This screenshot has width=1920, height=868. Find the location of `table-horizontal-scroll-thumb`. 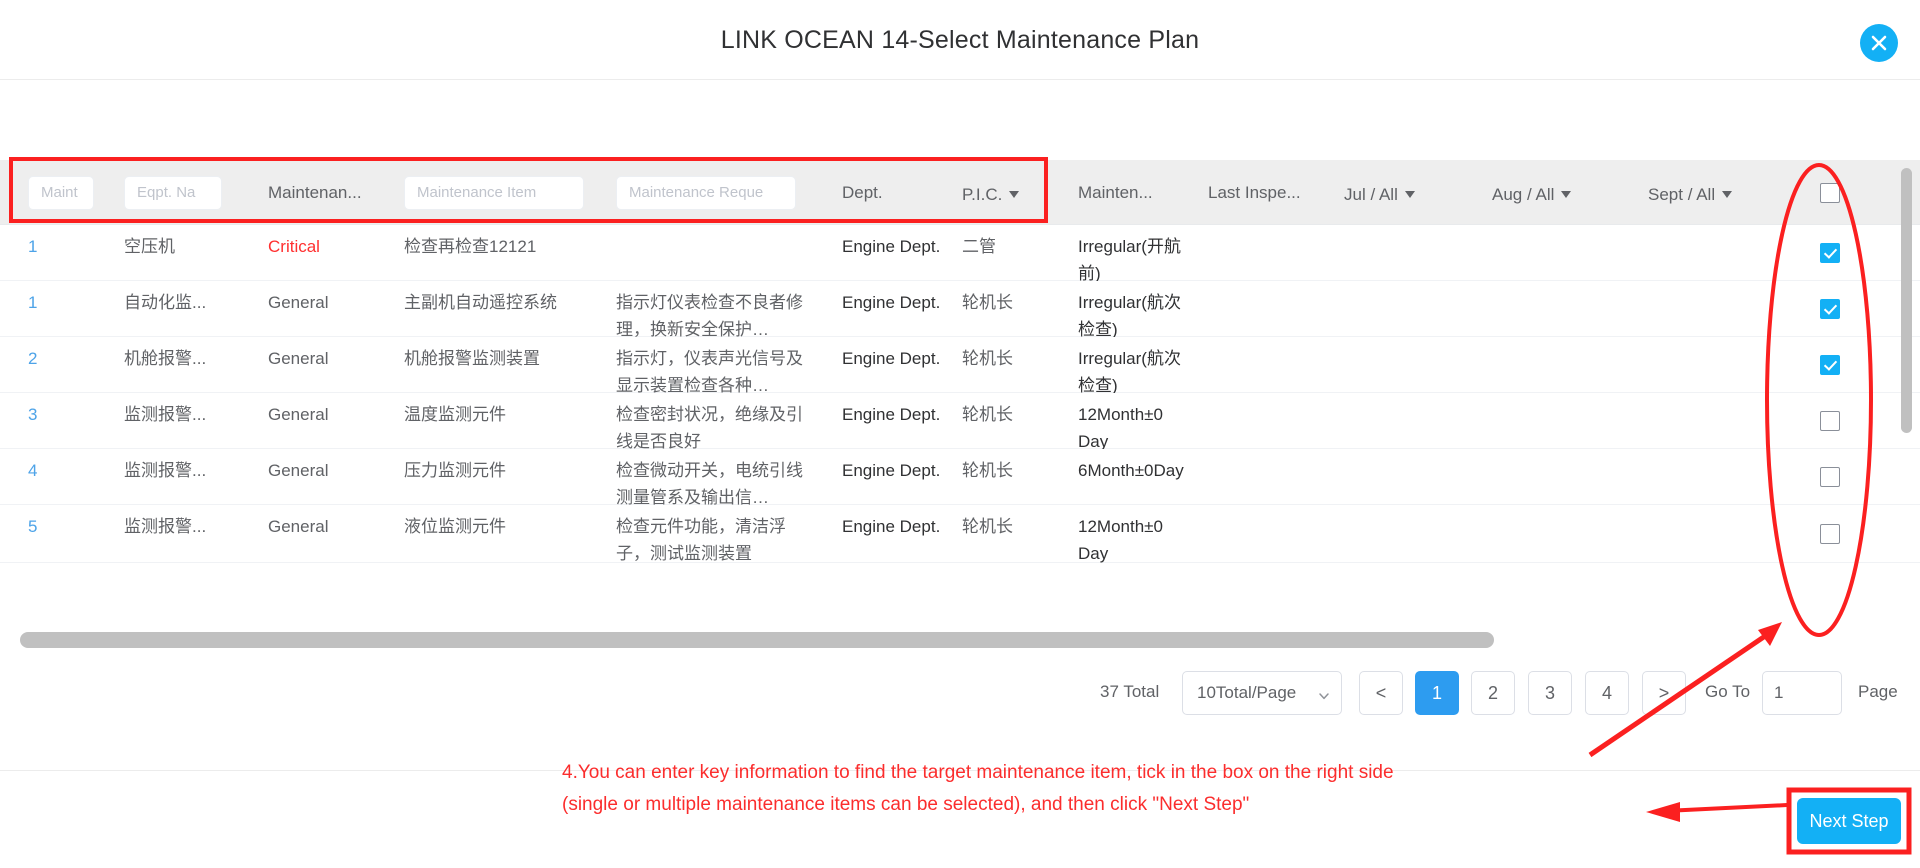

table-horizontal-scroll-thumb is located at coordinates (757, 640).